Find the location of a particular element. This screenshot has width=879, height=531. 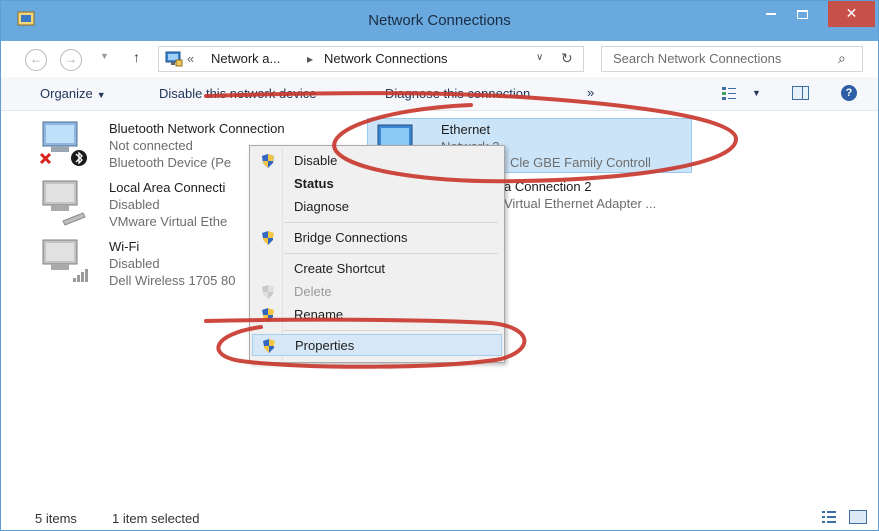

address-bar: « Network a... ▸ Network Connections ∨ ↻ is located at coordinates (371, 59).